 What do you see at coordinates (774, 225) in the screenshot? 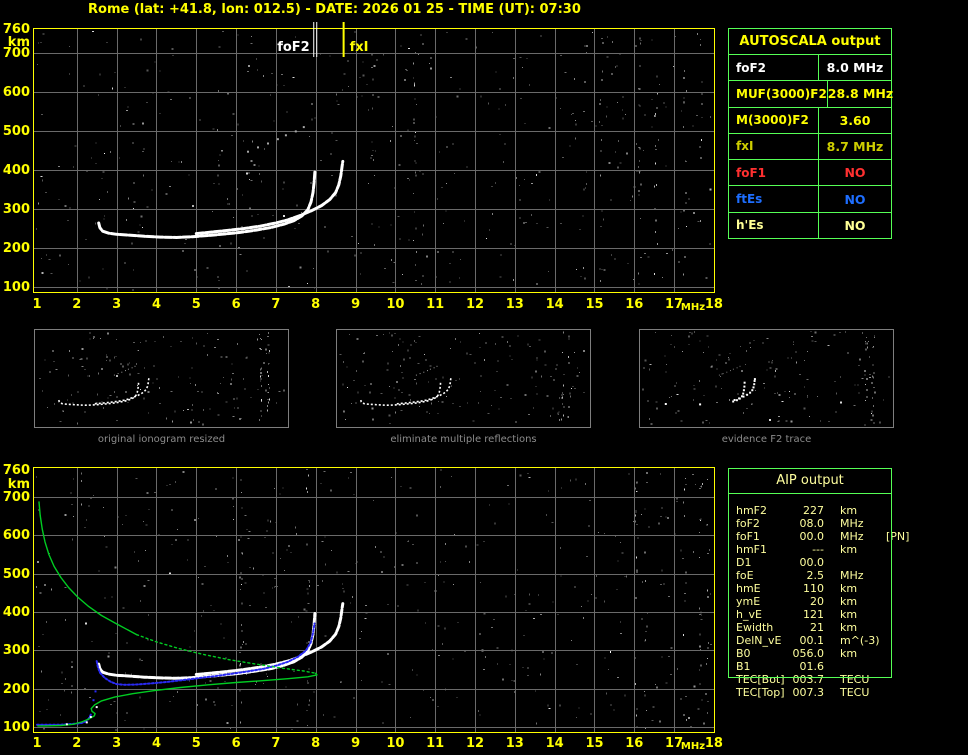
I see `param-label: h'Es` at bounding box center [774, 225].